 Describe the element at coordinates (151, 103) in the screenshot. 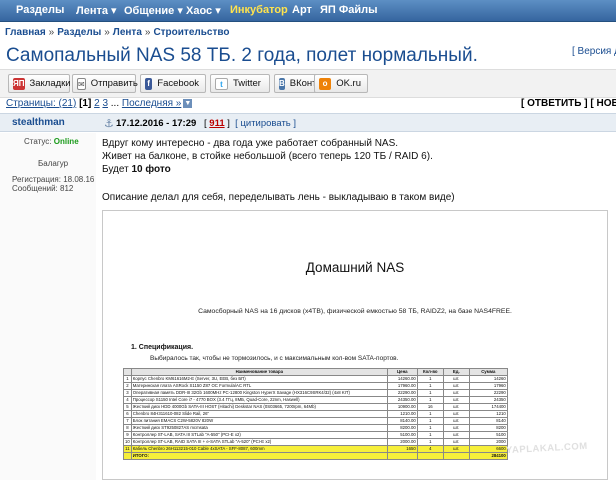

I see `page-last: Последняя »` at that location.